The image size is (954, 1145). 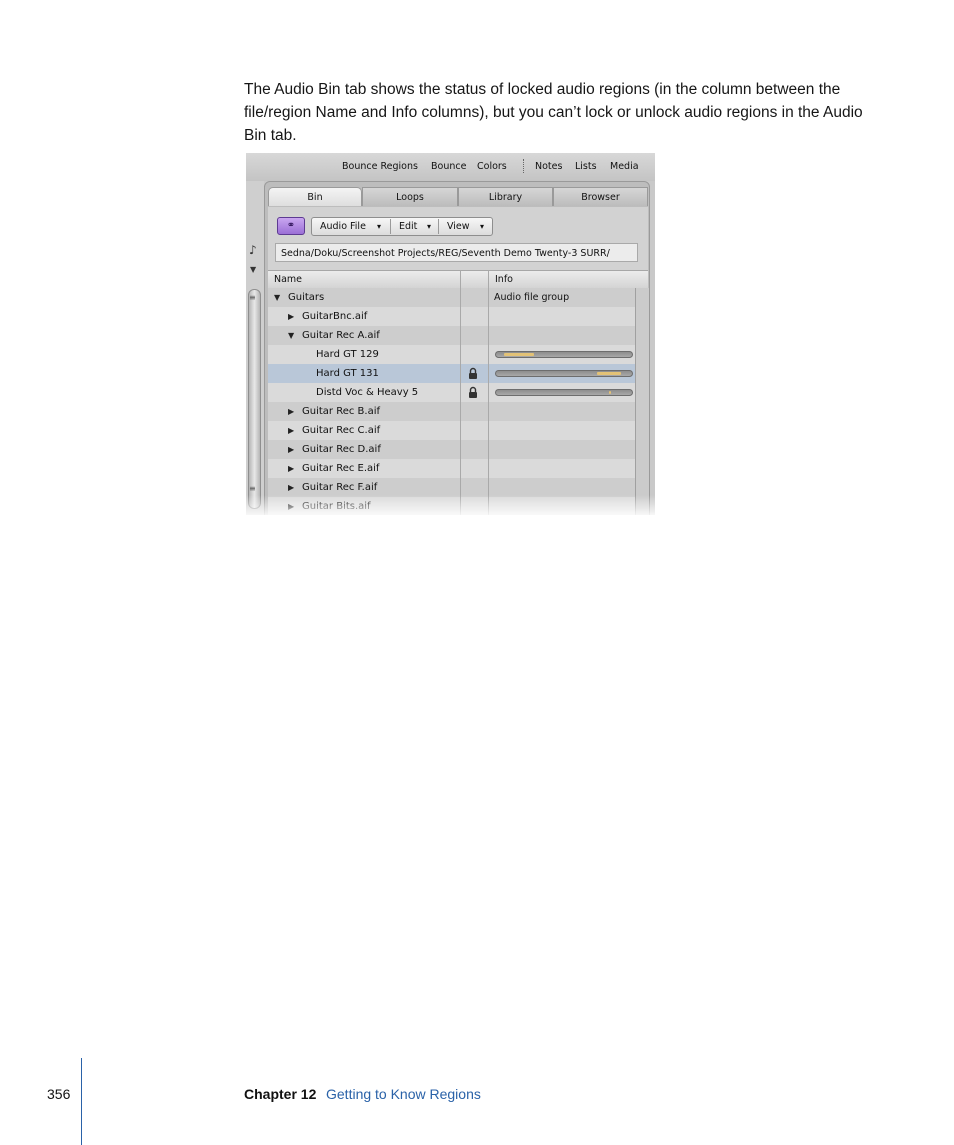 I want to click on table-row: Hard GT 129, so click(x=451, y=354).